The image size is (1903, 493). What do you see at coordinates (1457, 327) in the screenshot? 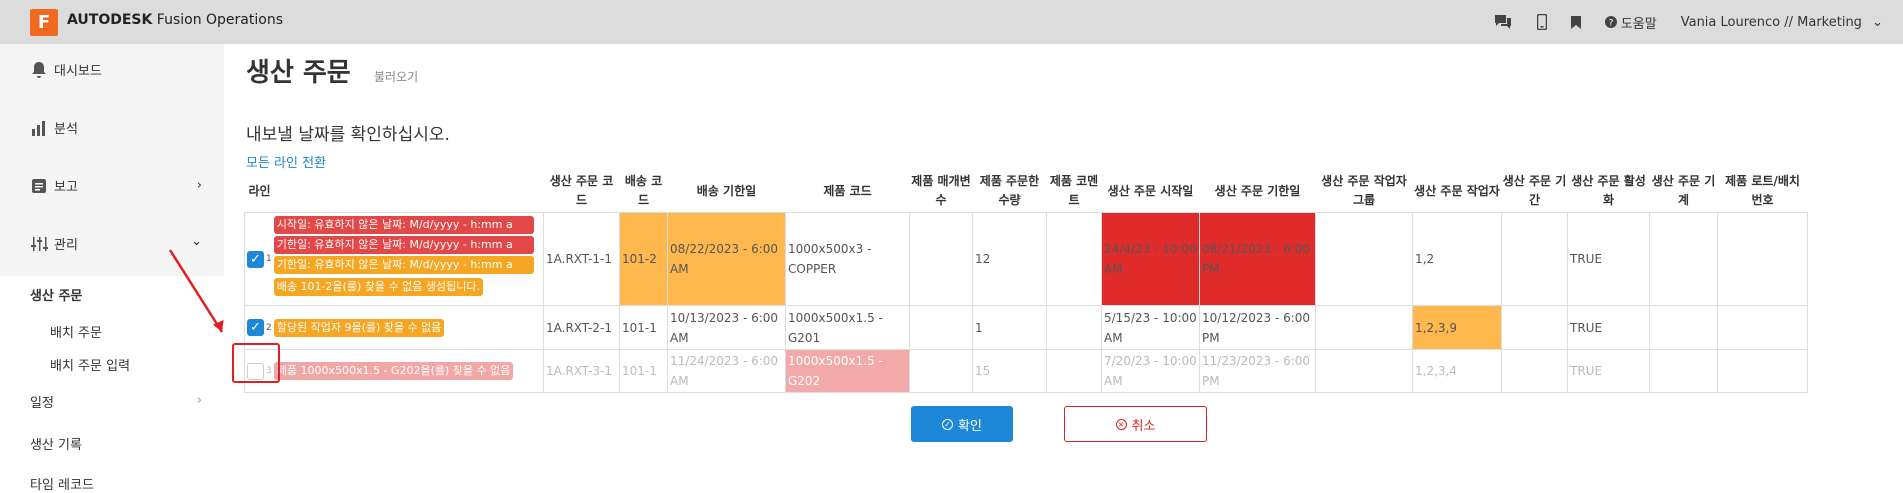
I see `worker-cell: 1,2,3,9` at bounding box center [1457, 327].